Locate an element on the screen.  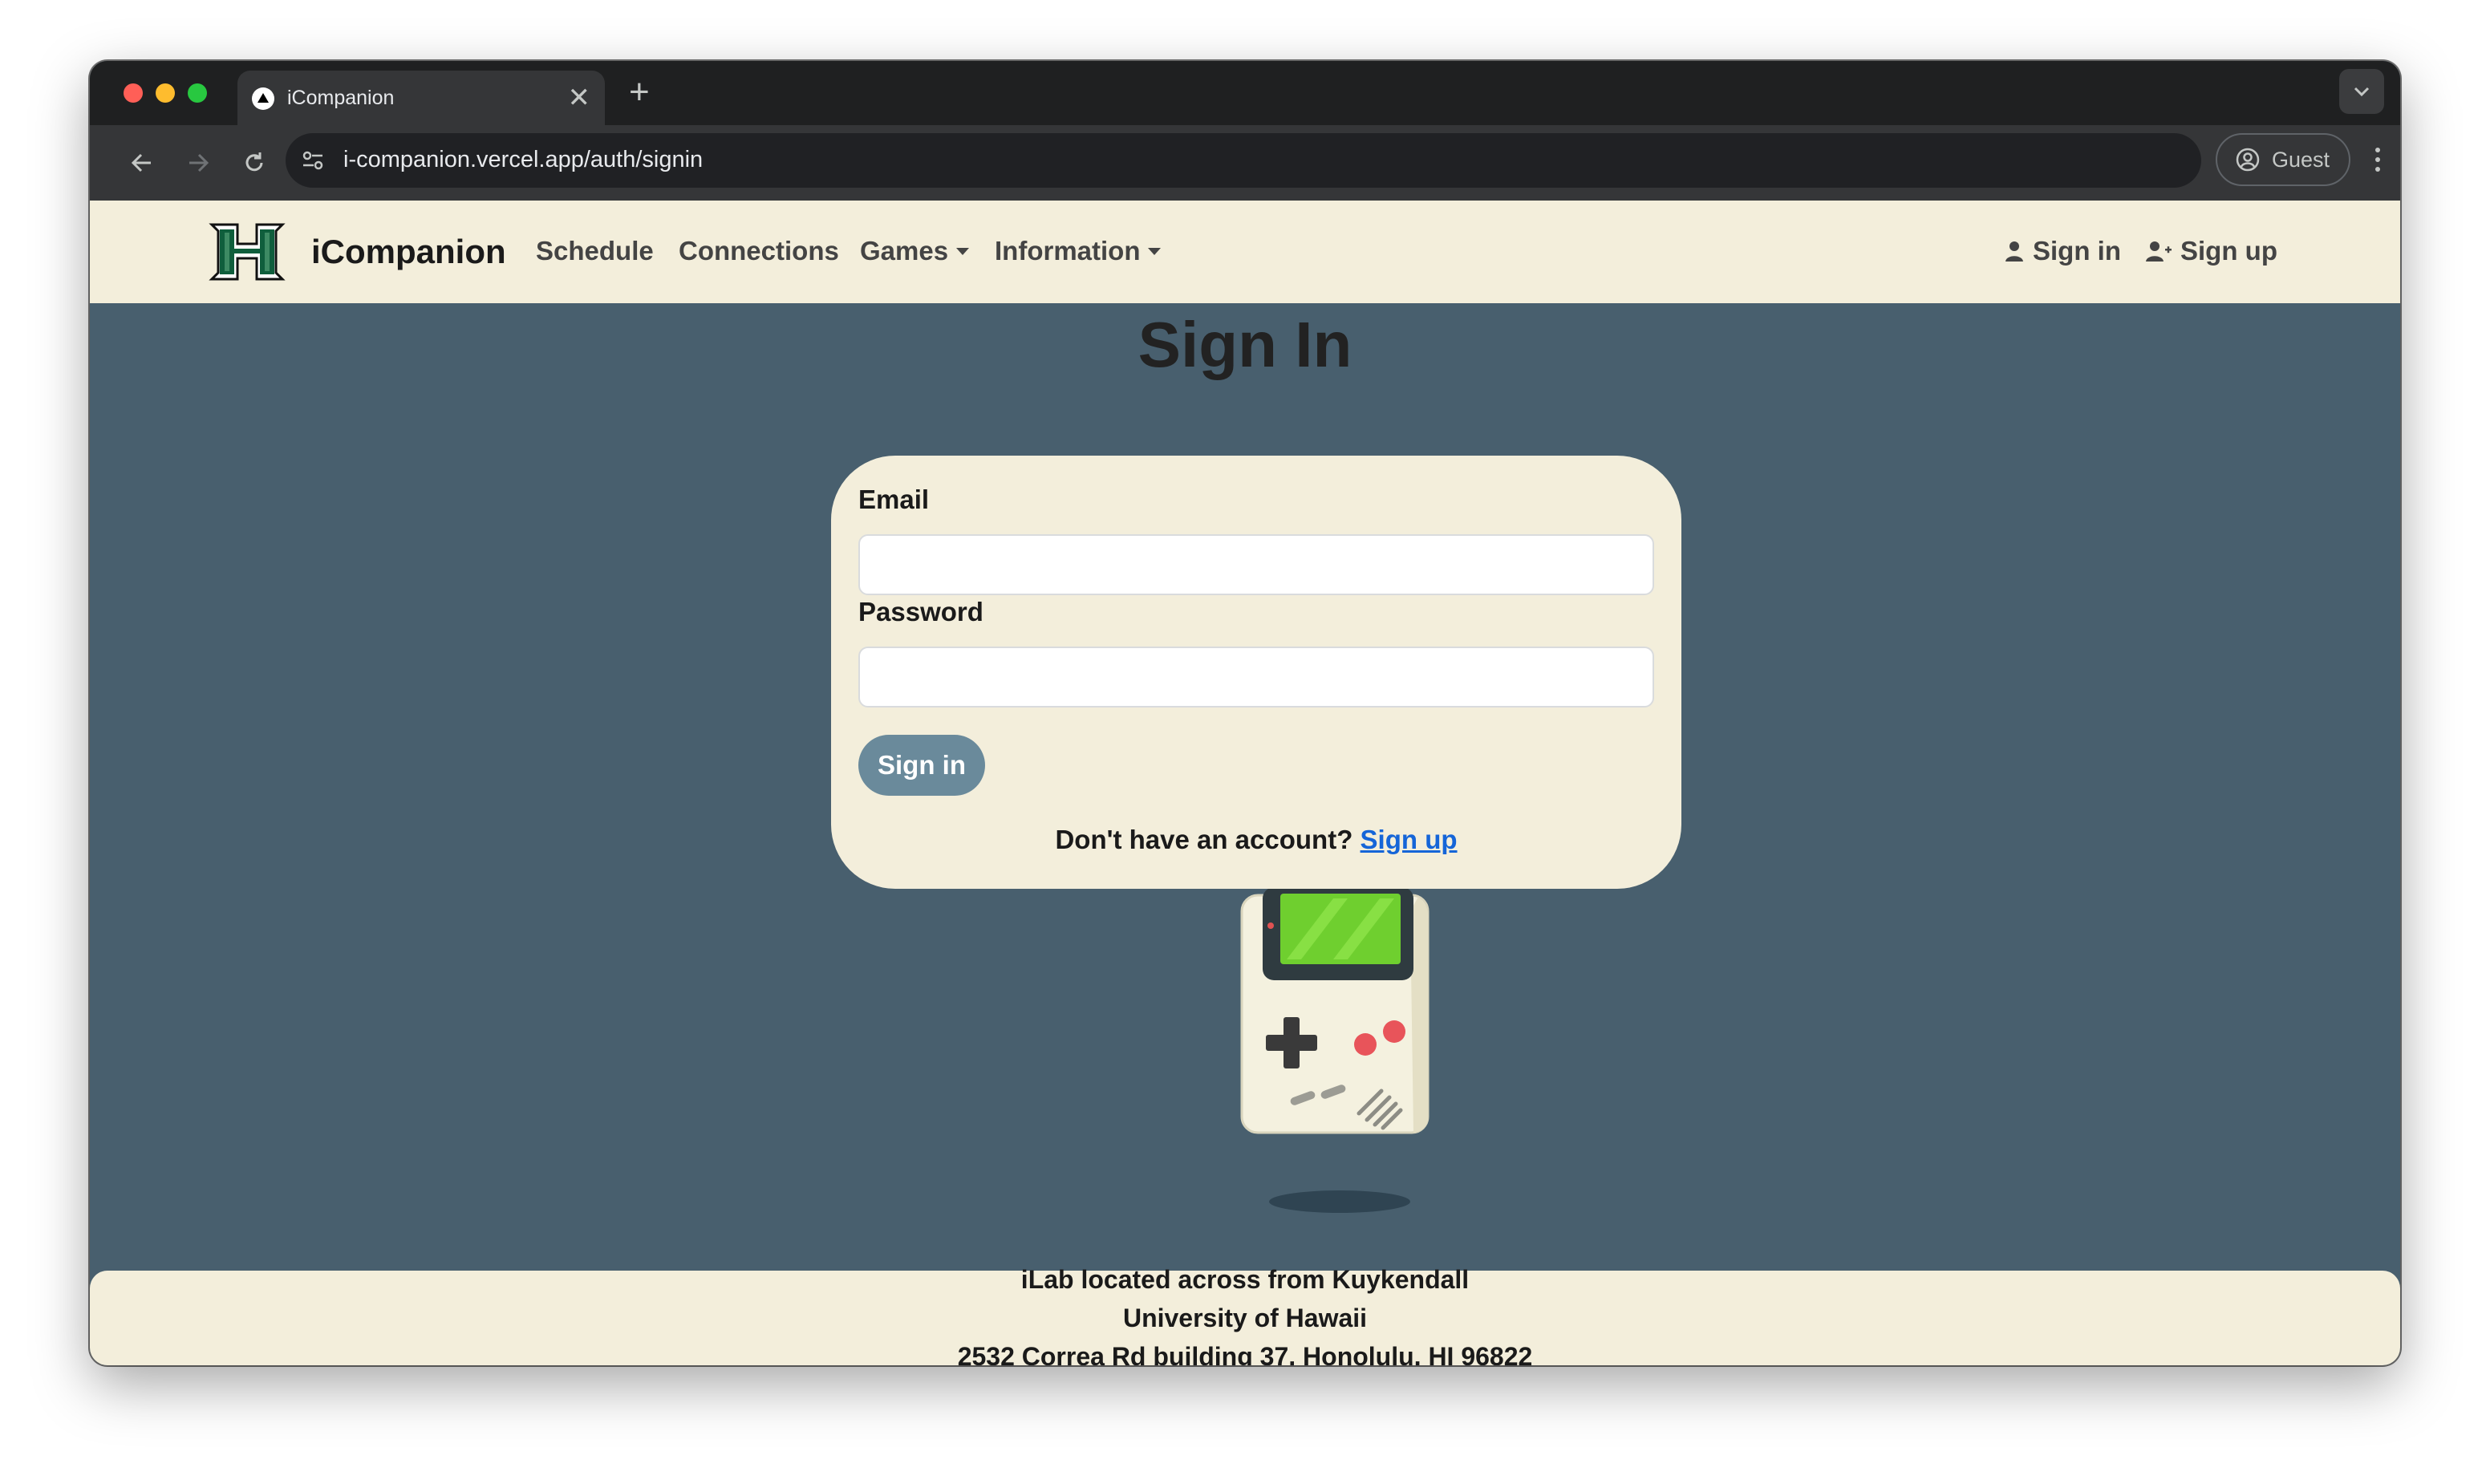
profile-button: Guest is located at coordinates (2283, 159).